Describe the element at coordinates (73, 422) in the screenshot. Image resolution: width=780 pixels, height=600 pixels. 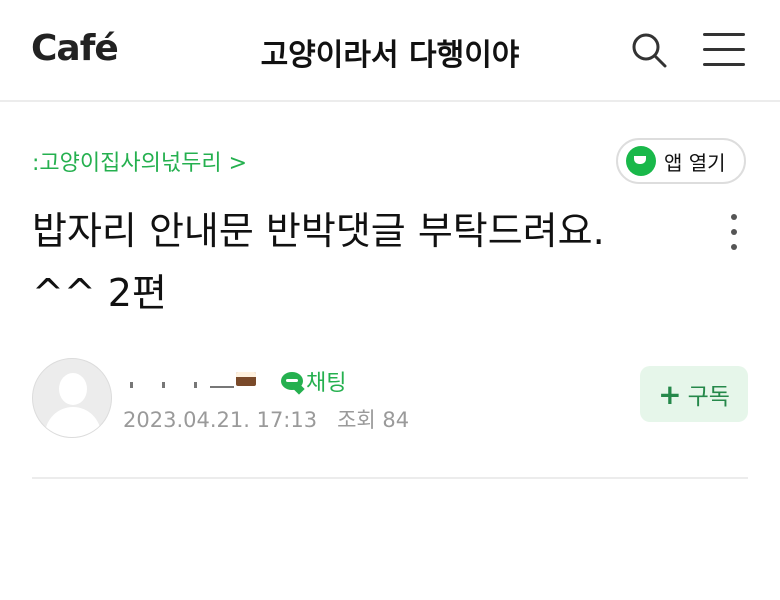
I see `avatar-body` at that location.